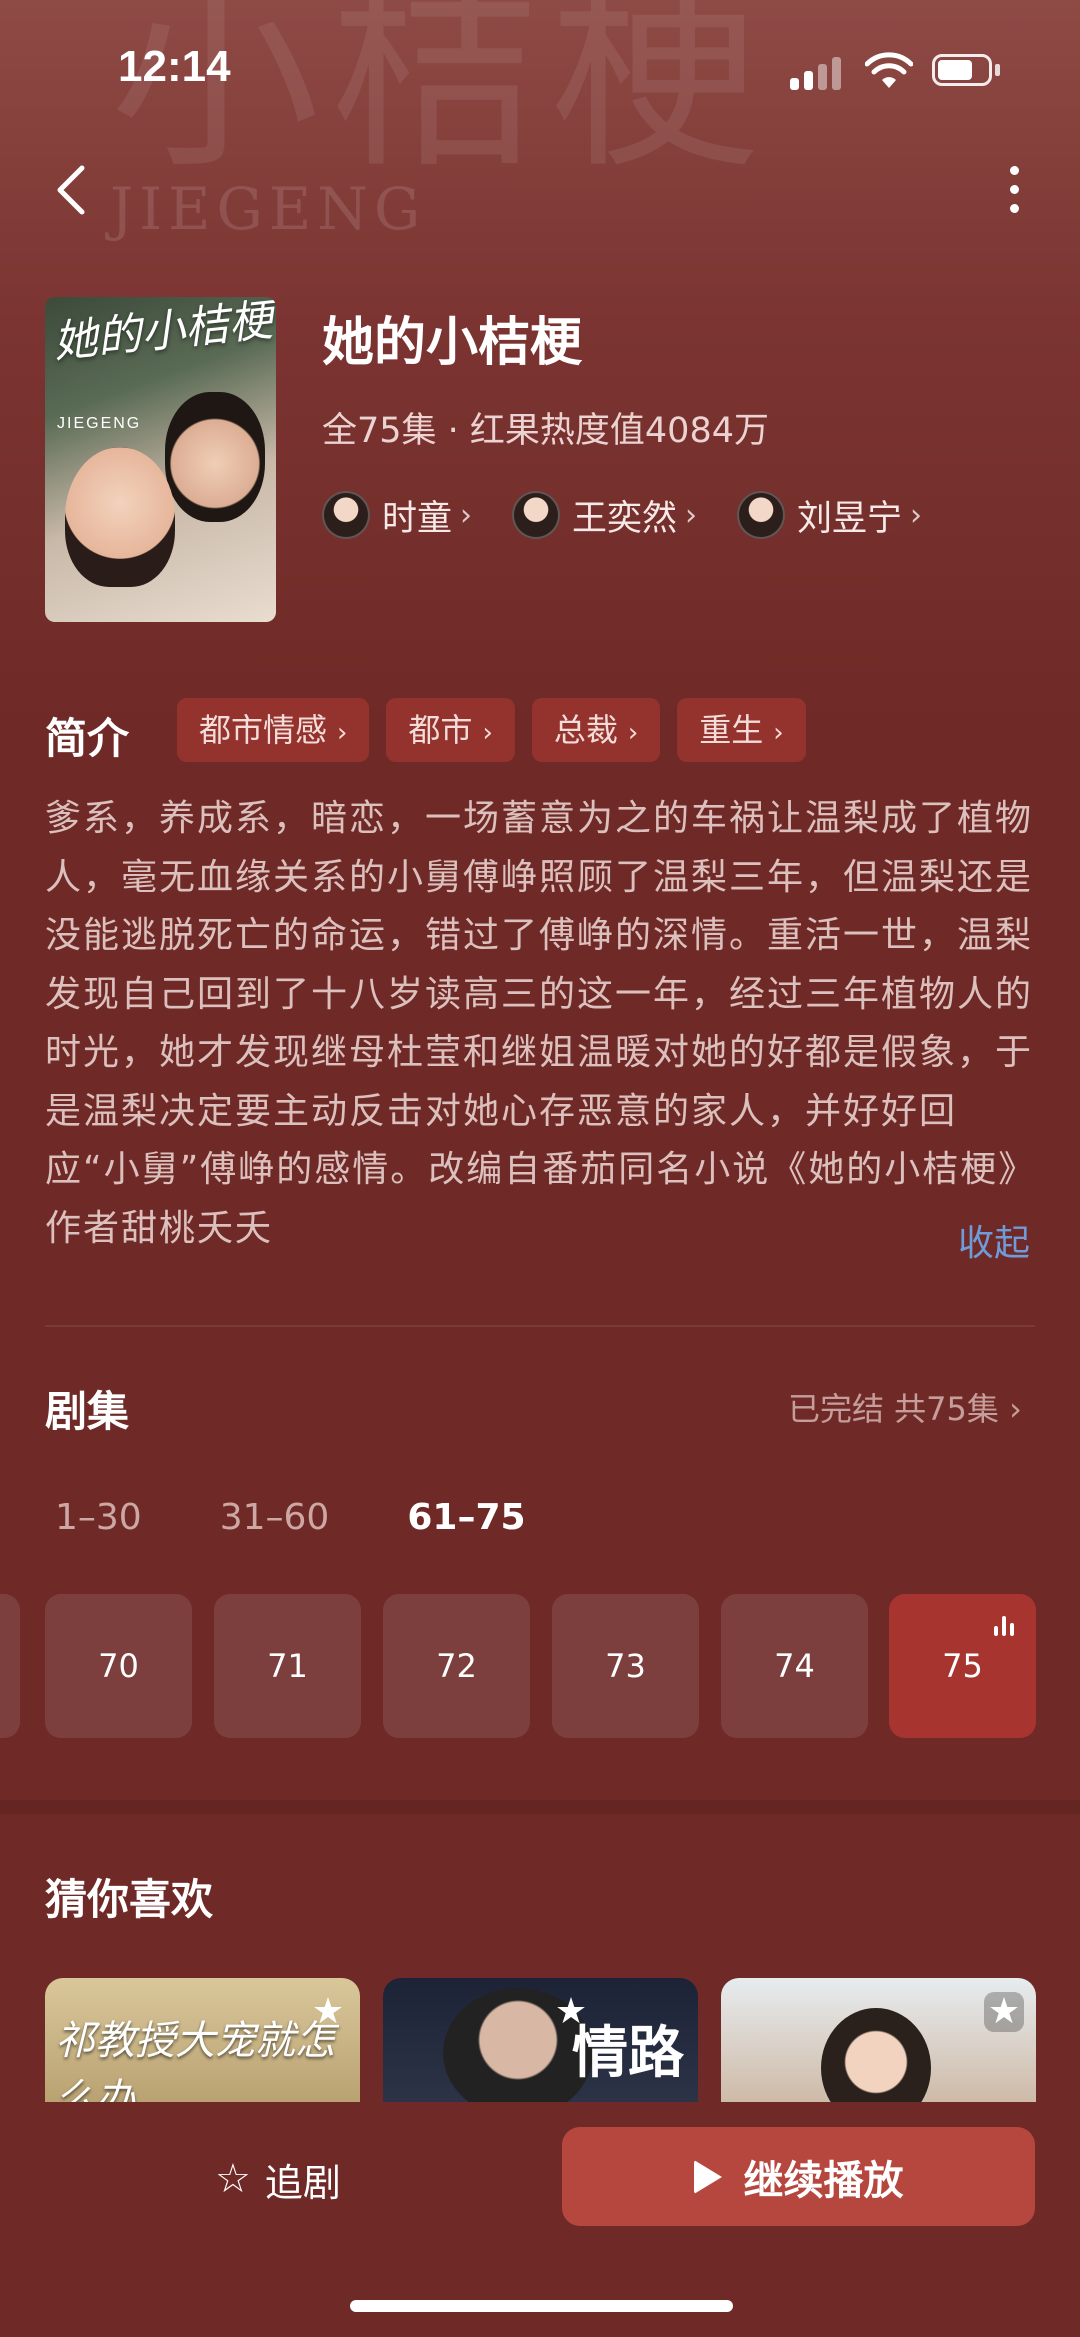 The image size is (1080, 2337). I want to click on status-time: 12:14, so click(174, 66).